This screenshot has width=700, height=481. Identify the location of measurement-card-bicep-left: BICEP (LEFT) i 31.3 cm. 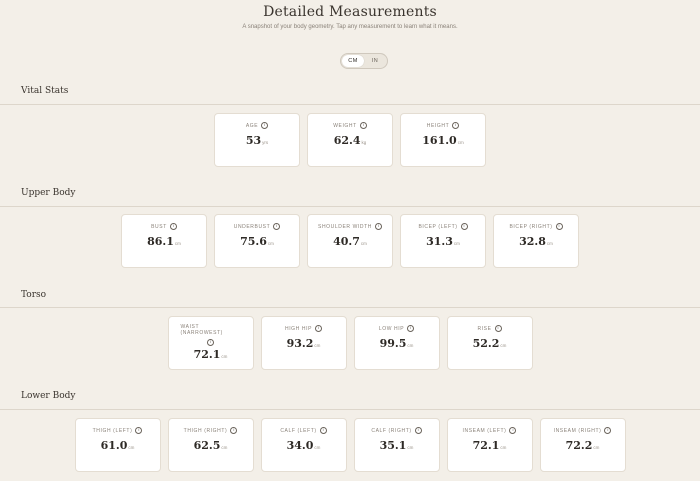
(443, 241).